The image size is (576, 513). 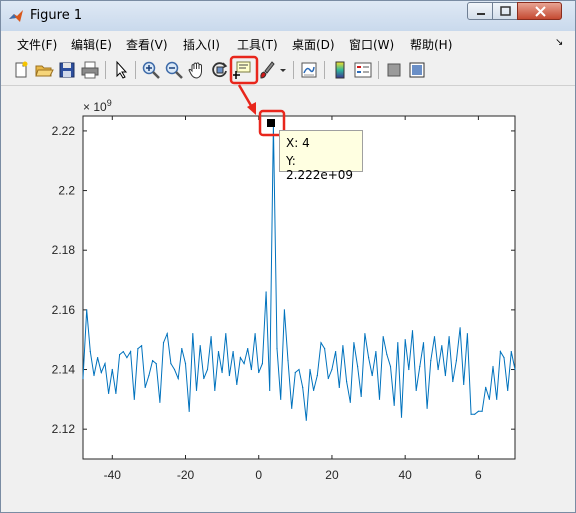 I want to click on x-tick-label: -20, so click(x=186, y=475).